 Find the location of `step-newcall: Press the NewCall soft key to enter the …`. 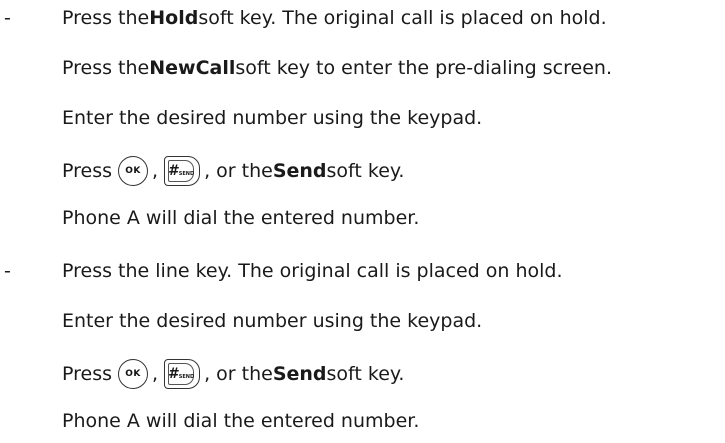

step-newcall: Press the NewCall soft key to enter the … is located at coordinates (337, 68).